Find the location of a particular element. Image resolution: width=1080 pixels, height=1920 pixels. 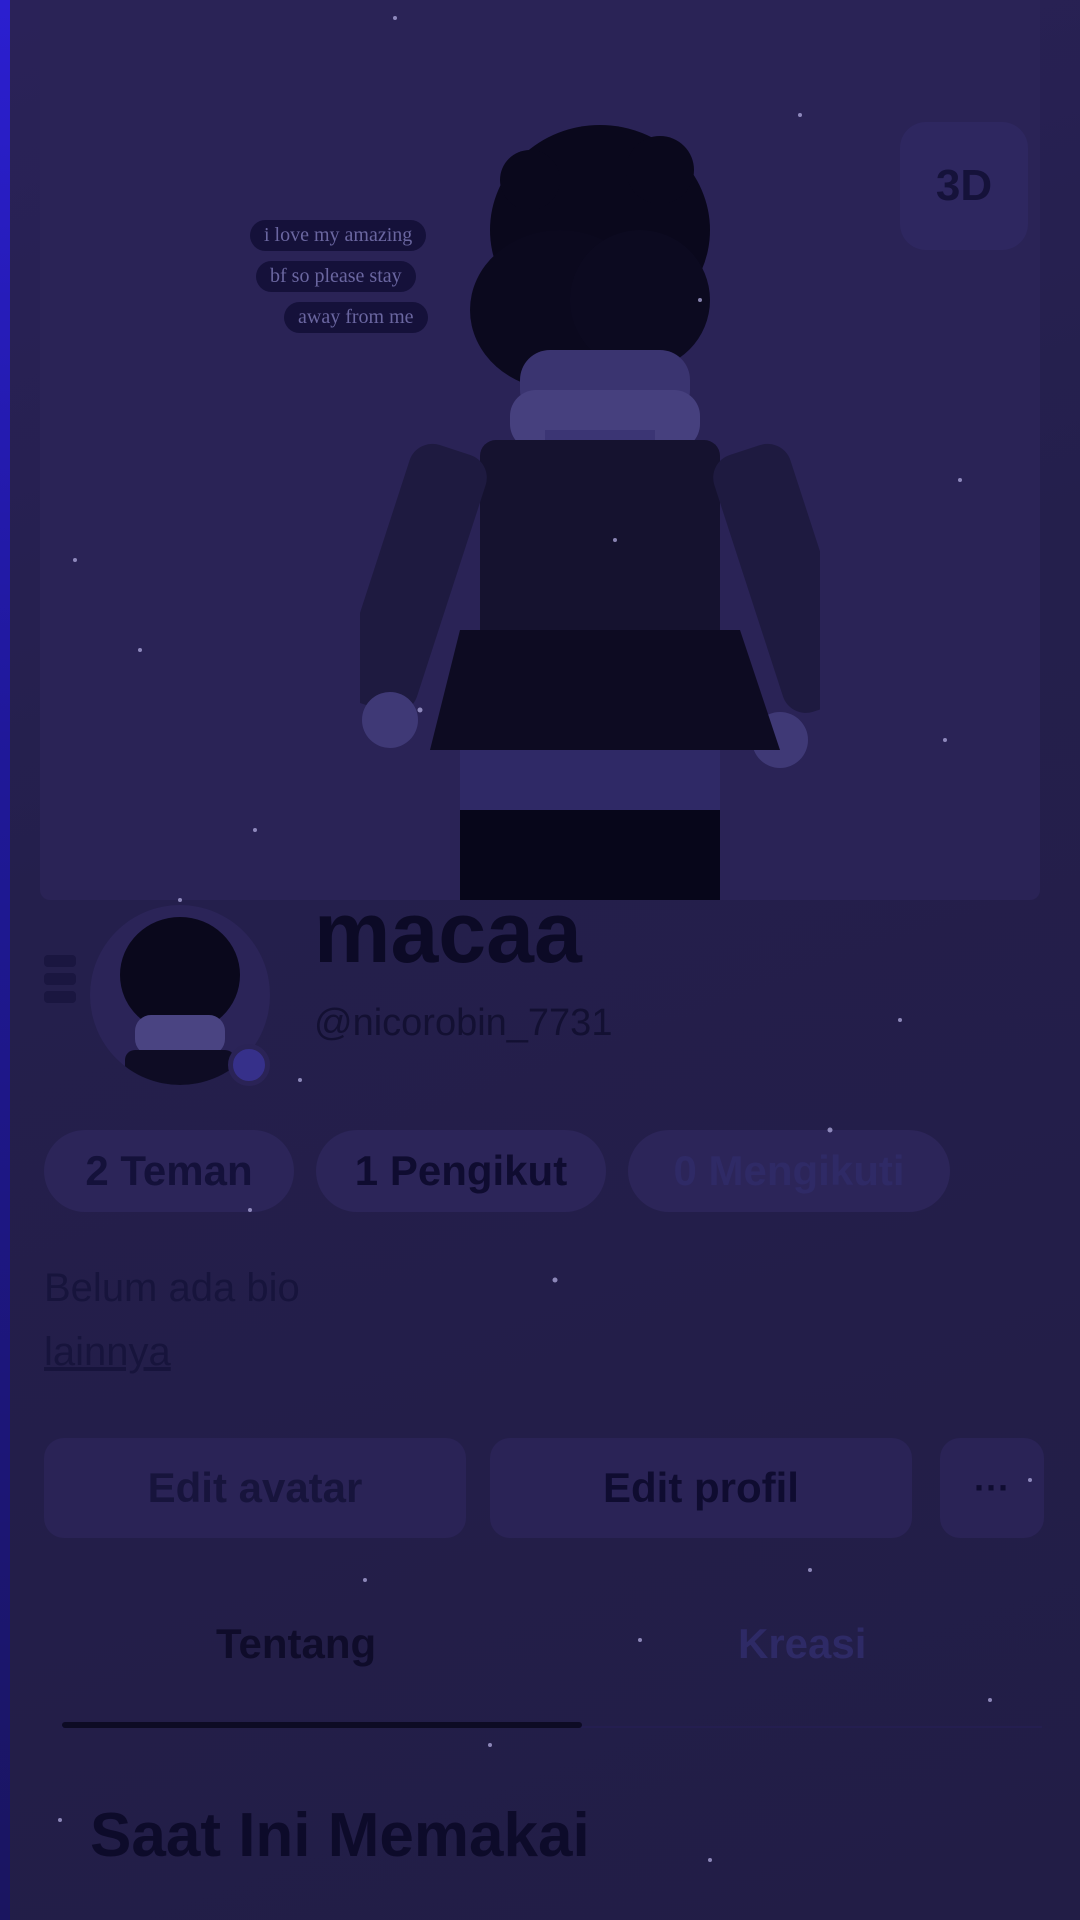

active-tab-indicator is located at coordinates (322, 1725).